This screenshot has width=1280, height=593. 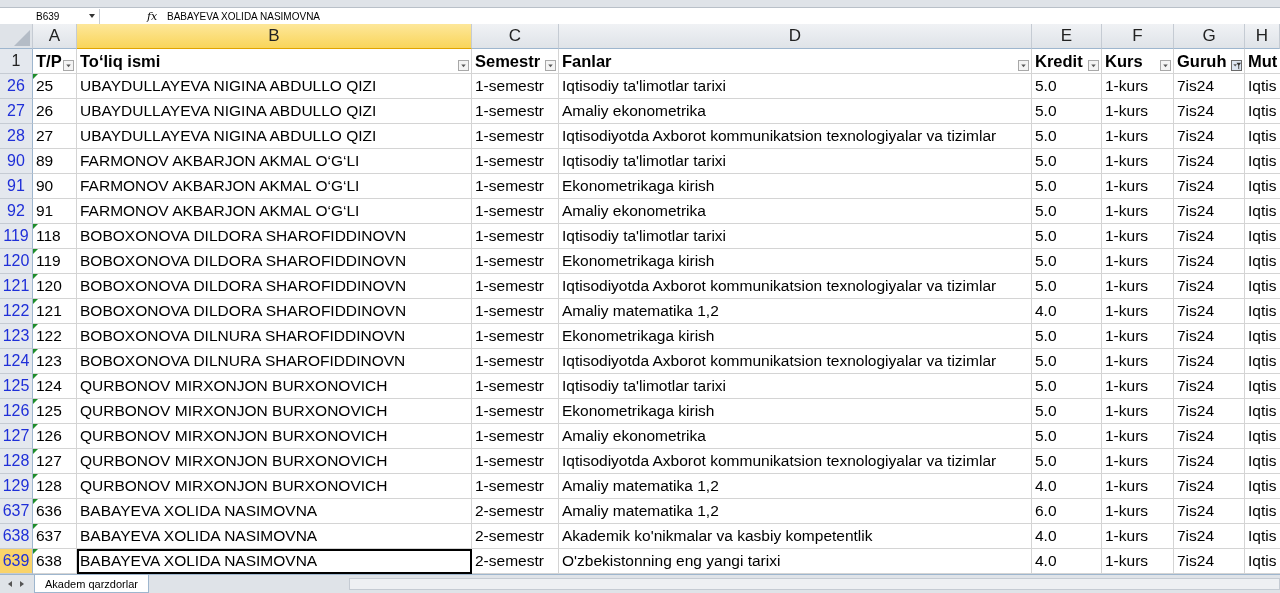 I want to click on table-cell: 128, so click(x=49, y=486).